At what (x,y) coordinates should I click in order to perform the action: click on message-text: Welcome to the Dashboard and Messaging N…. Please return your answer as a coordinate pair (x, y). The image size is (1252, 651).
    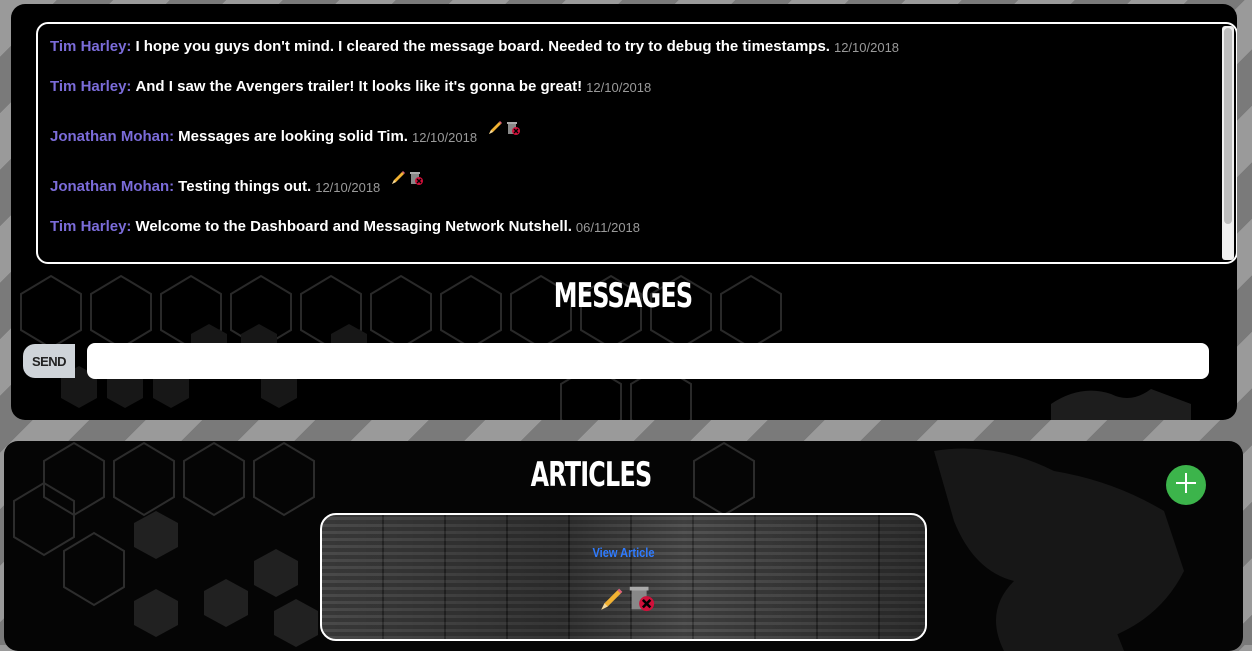
    Looking at the image, I should click on (353, 226).